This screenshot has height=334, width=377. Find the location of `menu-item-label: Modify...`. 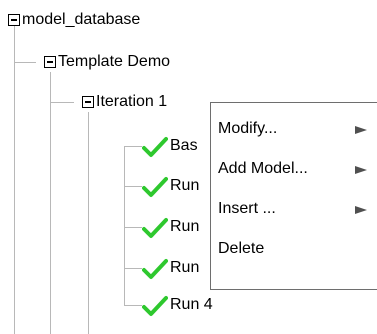

menu-item-label: Modify... is located at coordinates (248, 128).